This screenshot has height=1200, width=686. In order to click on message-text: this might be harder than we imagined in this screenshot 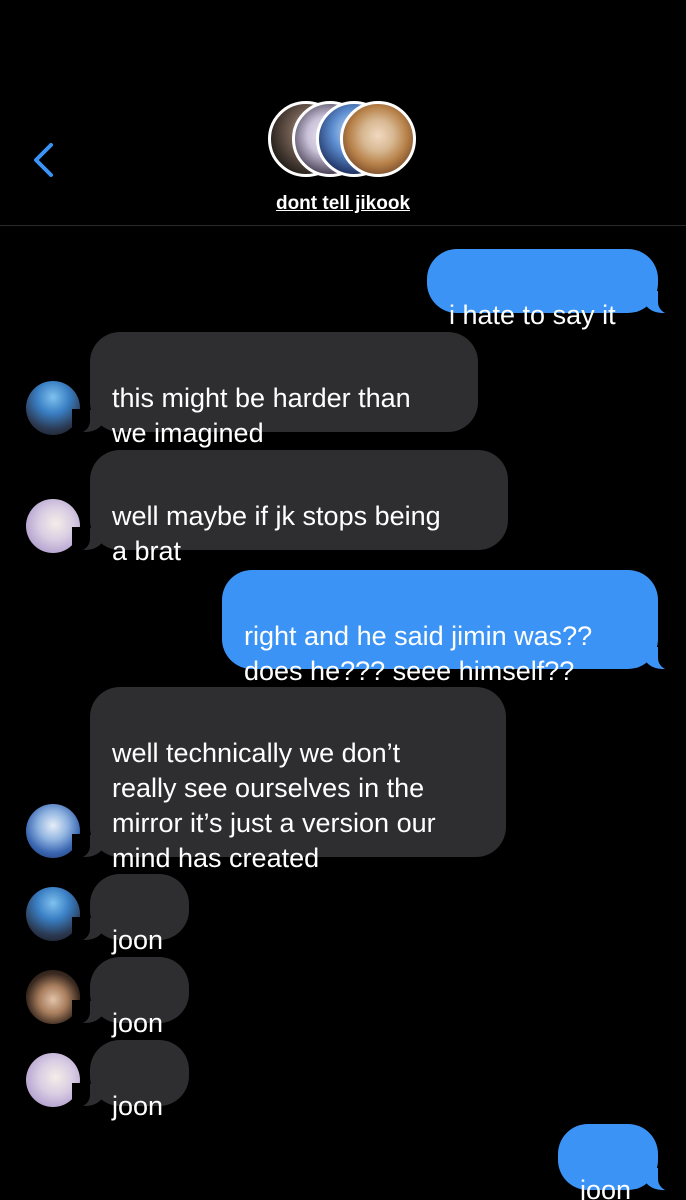, I will do `click(261, 415)`.